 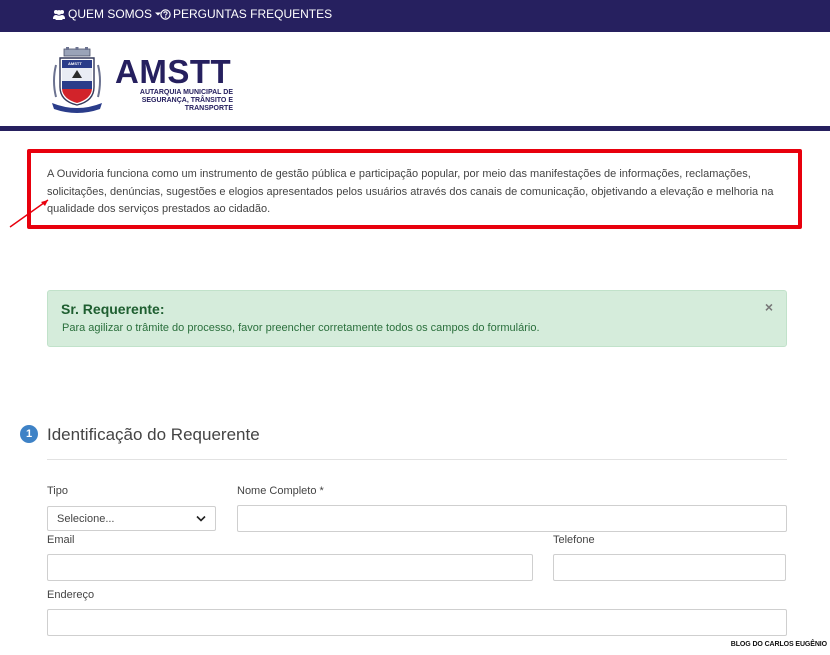 What do you see at coordinates (415, 16) in the screenshot?
I see `top-navbar: QUEM SOMOS PERGUNTAS FREQUENTES` at bounding box center [415, 16].